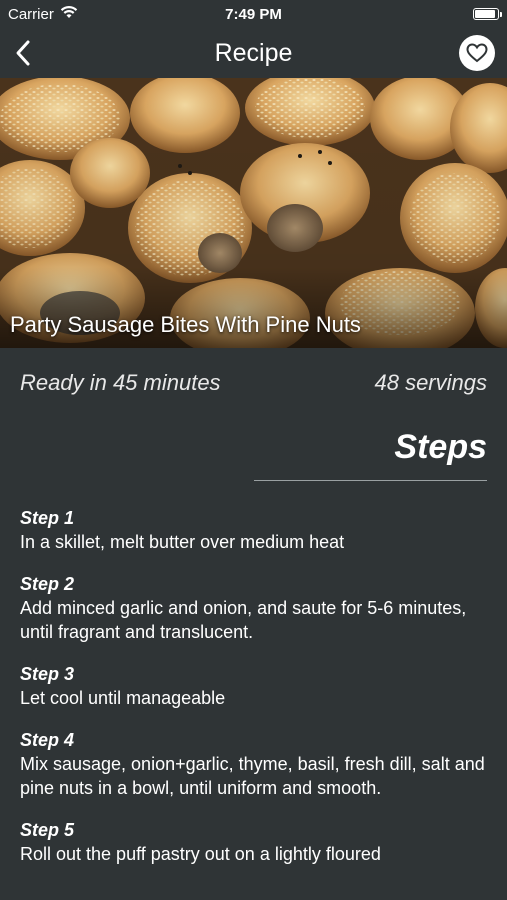 The height and width of the screenshot is (900, 507). I want to click on status-time: 7:49 PM, so click(253, 14).